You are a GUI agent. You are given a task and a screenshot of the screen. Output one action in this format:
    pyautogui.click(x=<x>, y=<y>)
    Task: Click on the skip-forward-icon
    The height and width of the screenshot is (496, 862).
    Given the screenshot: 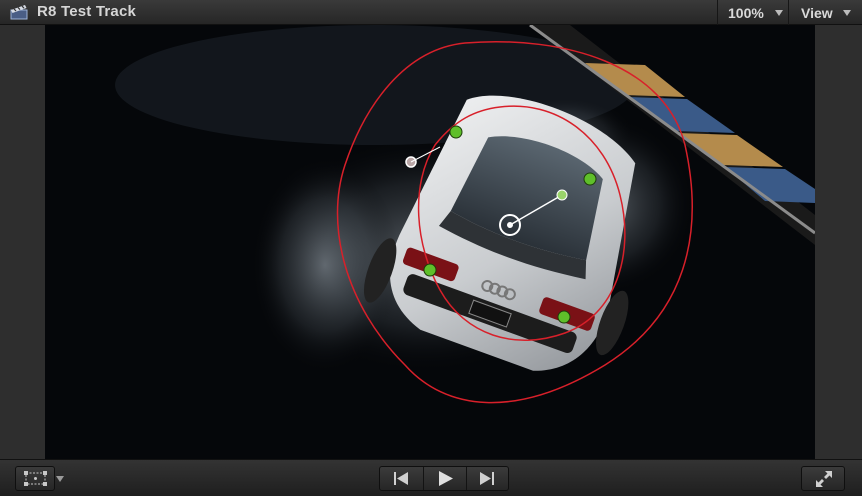 What is the action you would take?
    pyautogui.click(x=487, y=478)
    